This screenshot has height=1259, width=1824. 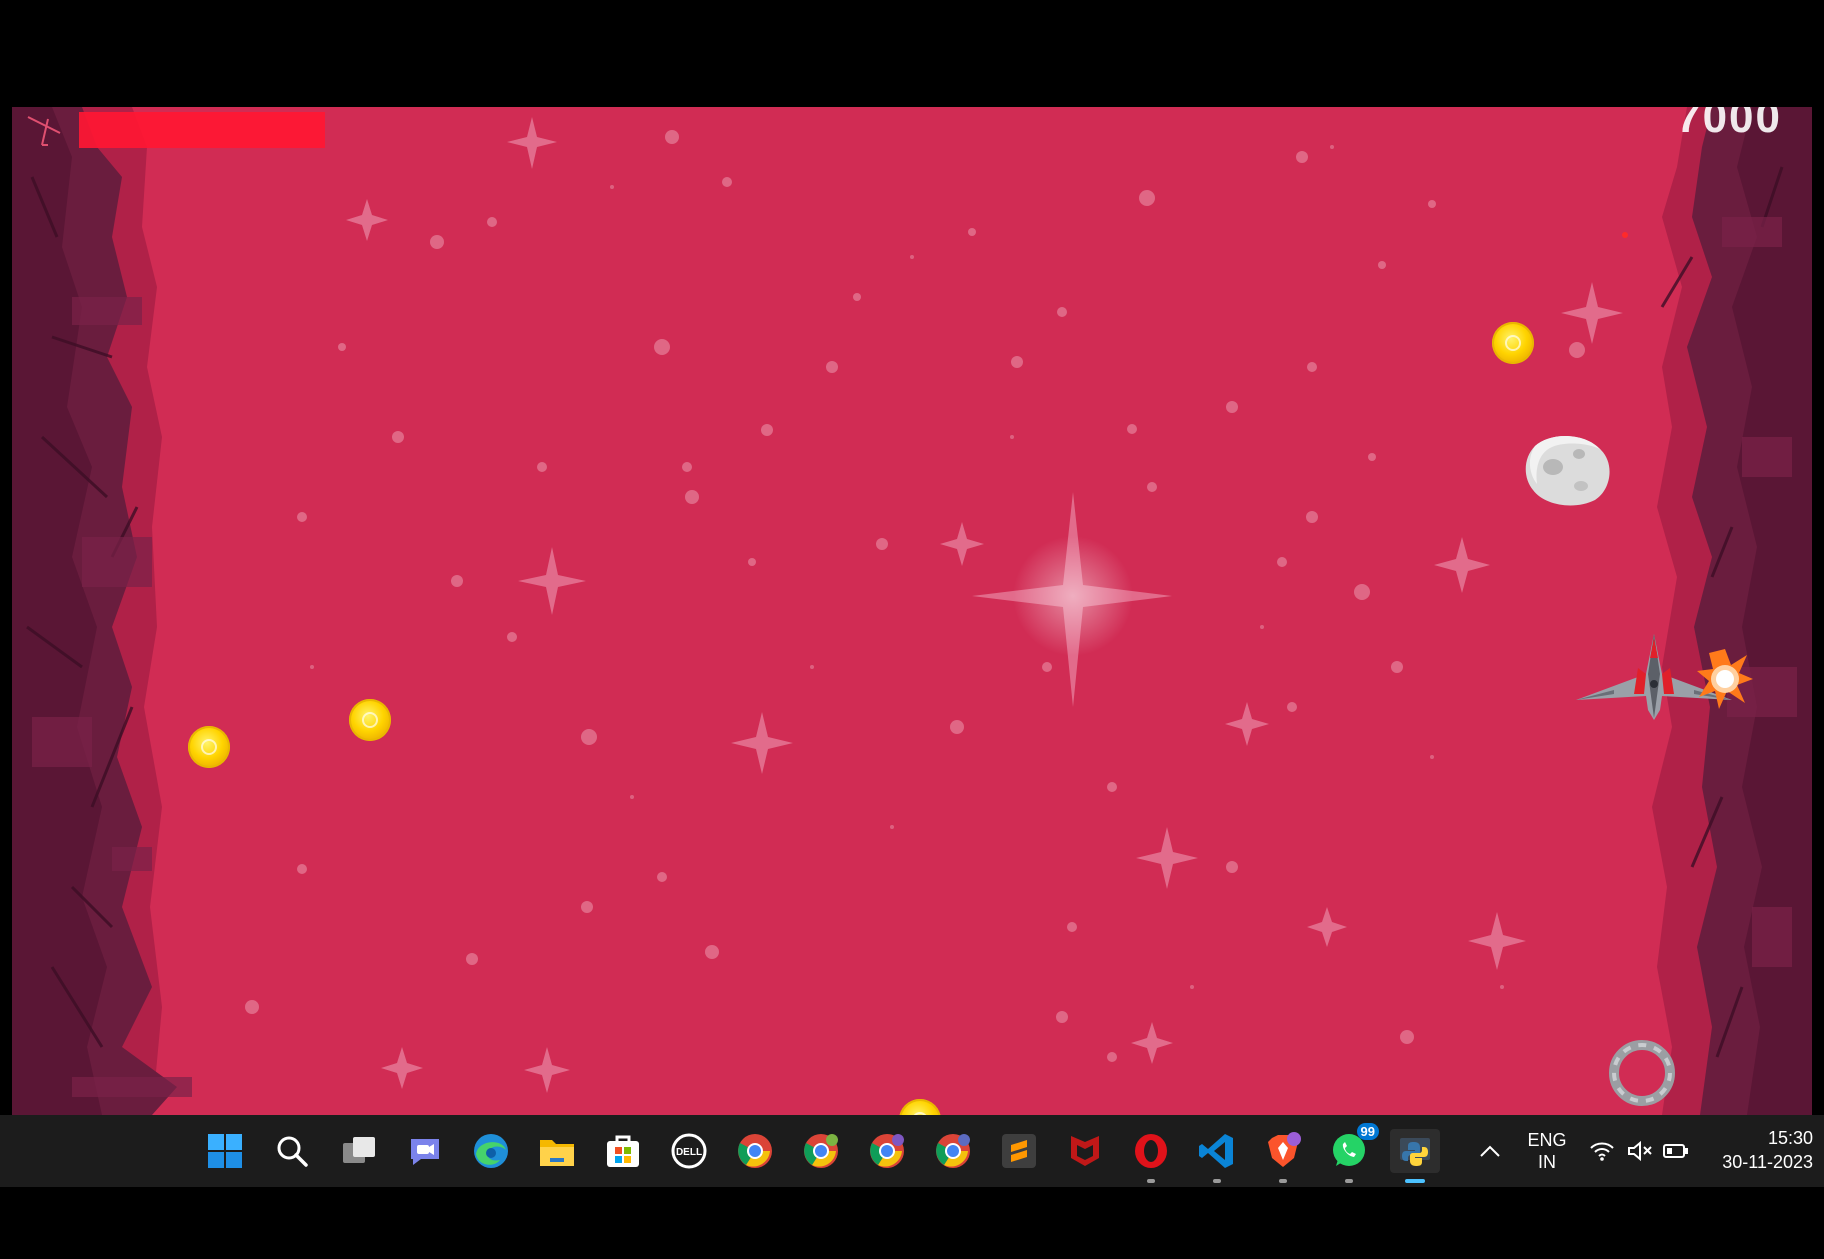 What do you see at coordinates (557, 1151) in the screenshot?
I see `file-explorer-icon` at bounding box center [557, 1151].